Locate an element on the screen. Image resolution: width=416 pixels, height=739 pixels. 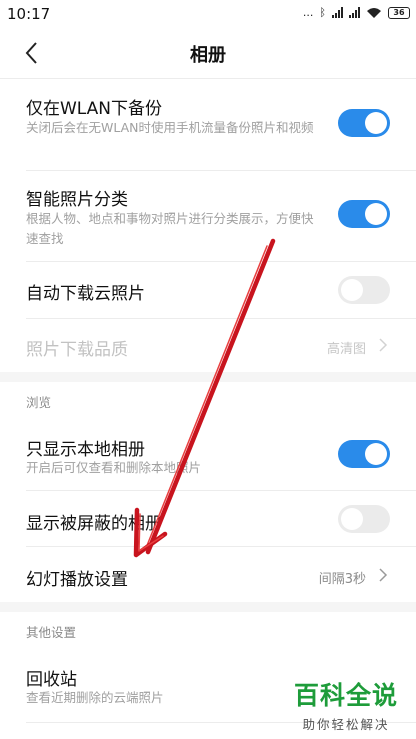
setting-title: 仅在WLAN下备份 is located at coordinates (94, 109).